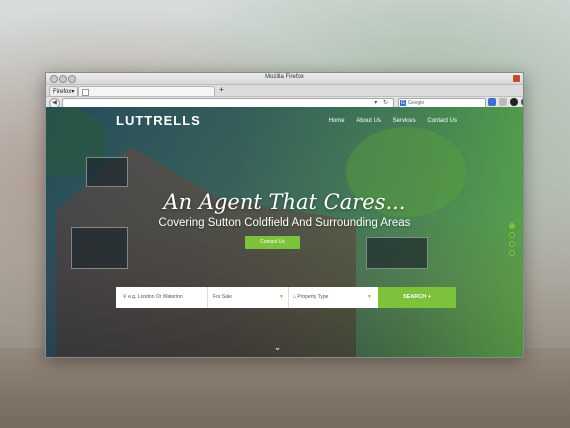 This screenshot has width=570, height=428. Describe the element at coordinates (221, 90) in the screenshot. I see `new-tab-button: +` at that location.